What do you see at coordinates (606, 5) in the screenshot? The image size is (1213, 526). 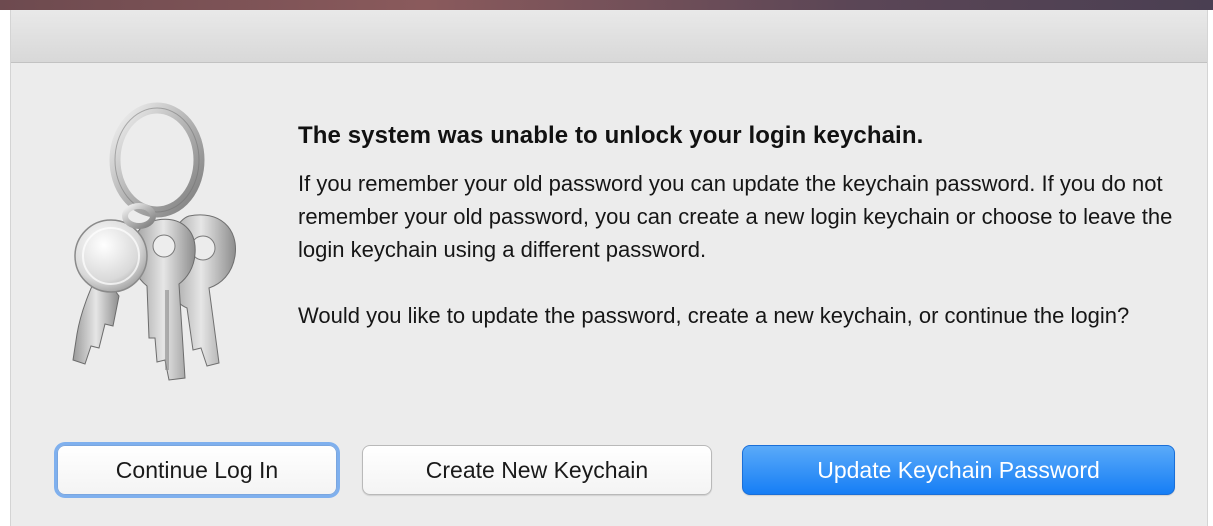 I see `desktop-background` at bounding box center [606, 5].